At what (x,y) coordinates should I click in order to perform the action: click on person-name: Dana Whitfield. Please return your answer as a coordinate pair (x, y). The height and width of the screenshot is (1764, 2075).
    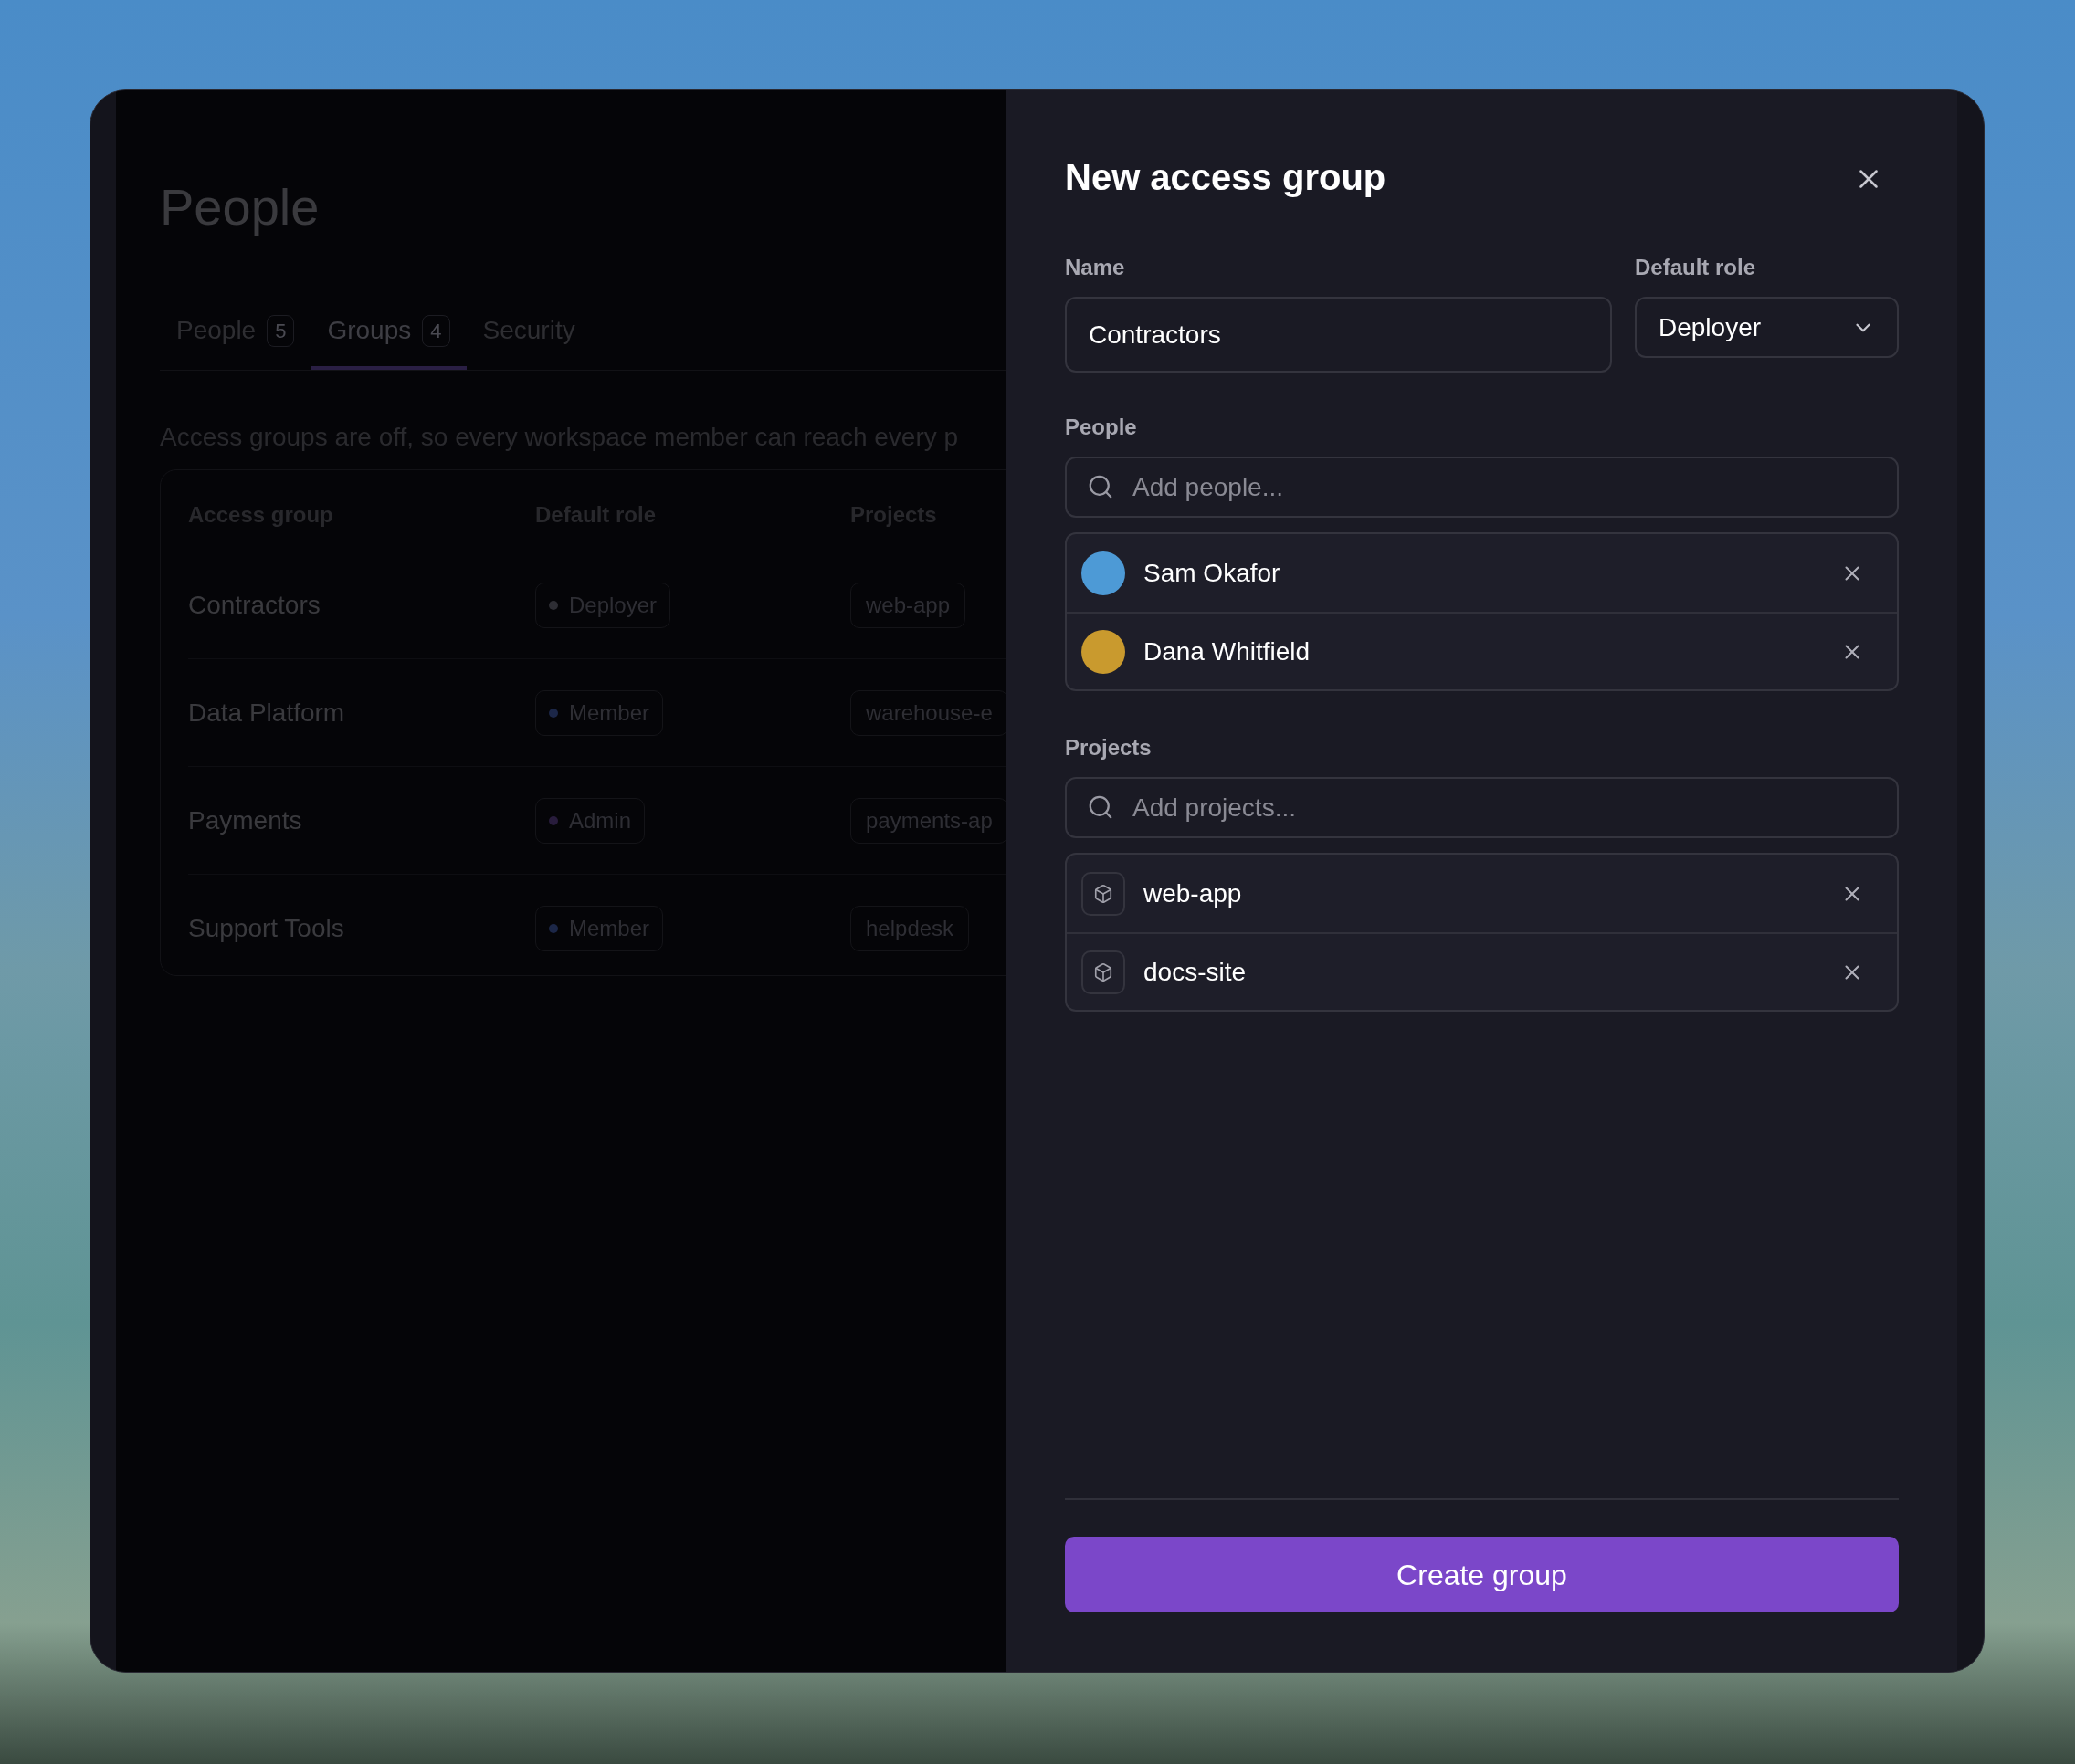
    Looking at the image, I should click on (1227, 651).